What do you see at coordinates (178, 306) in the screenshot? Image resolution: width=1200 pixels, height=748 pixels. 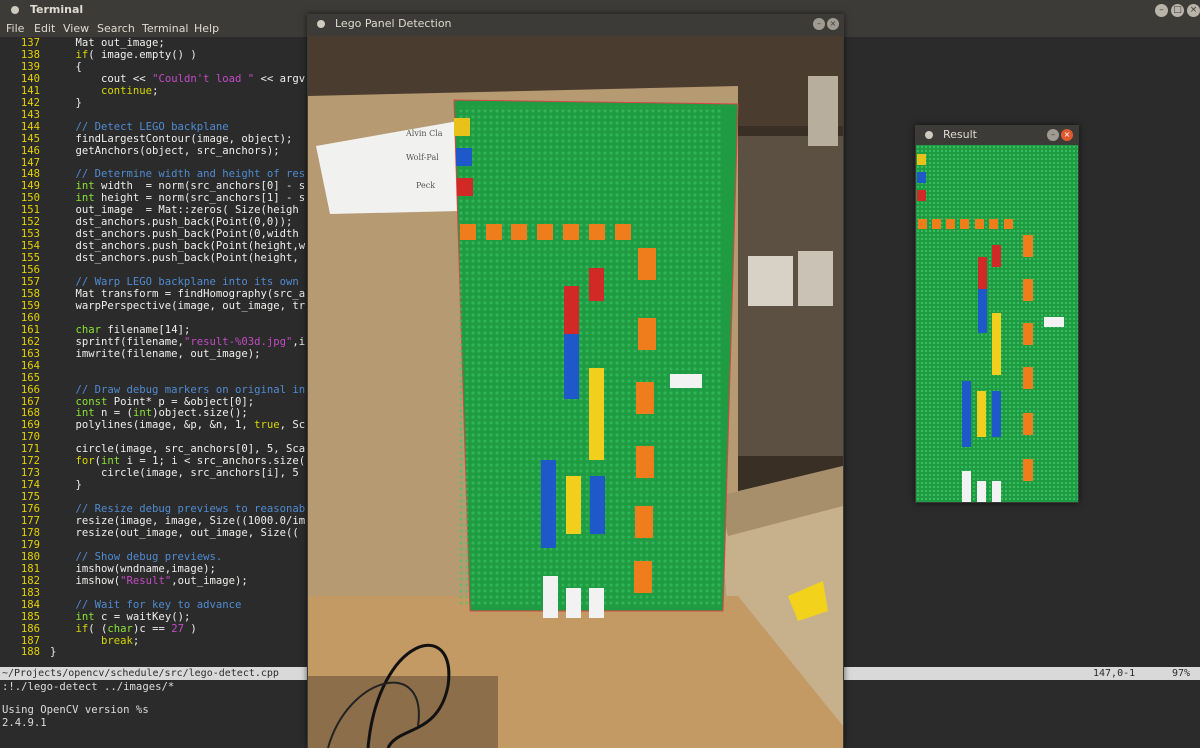 I see `code-line: warpPerspective(image, out_image, tr` at bounding box center [178, 306].